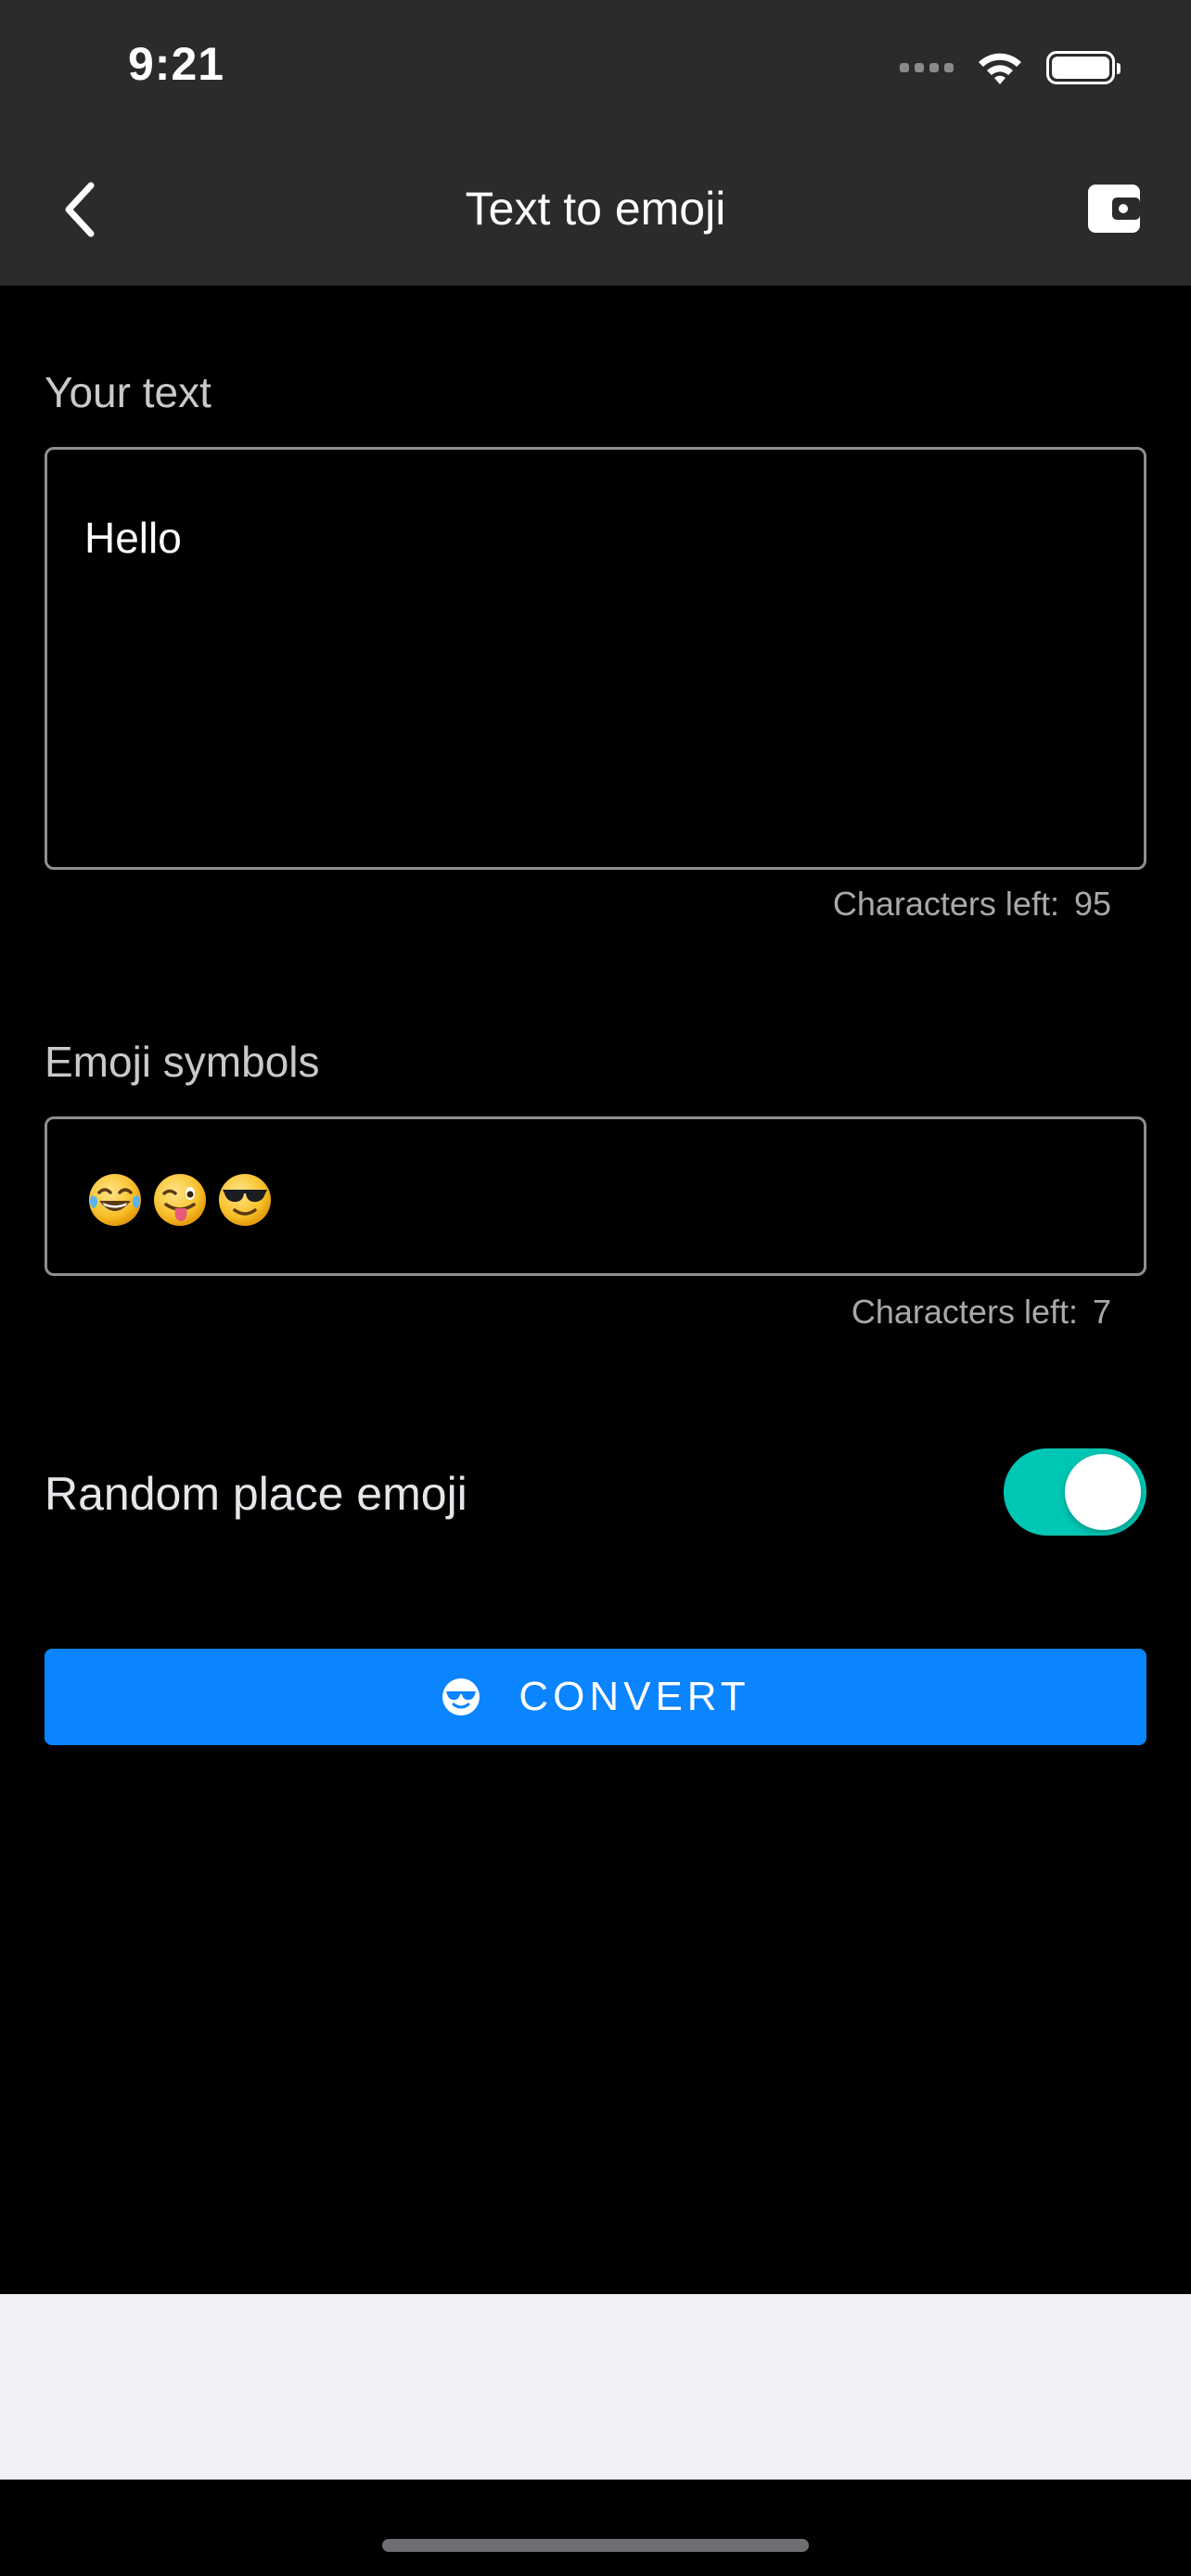 This screenshot has width=1191, height=2576. Describe the element at coordinates (133, 538) in the screenshot. I see `text-input-value: Hello` at that location.